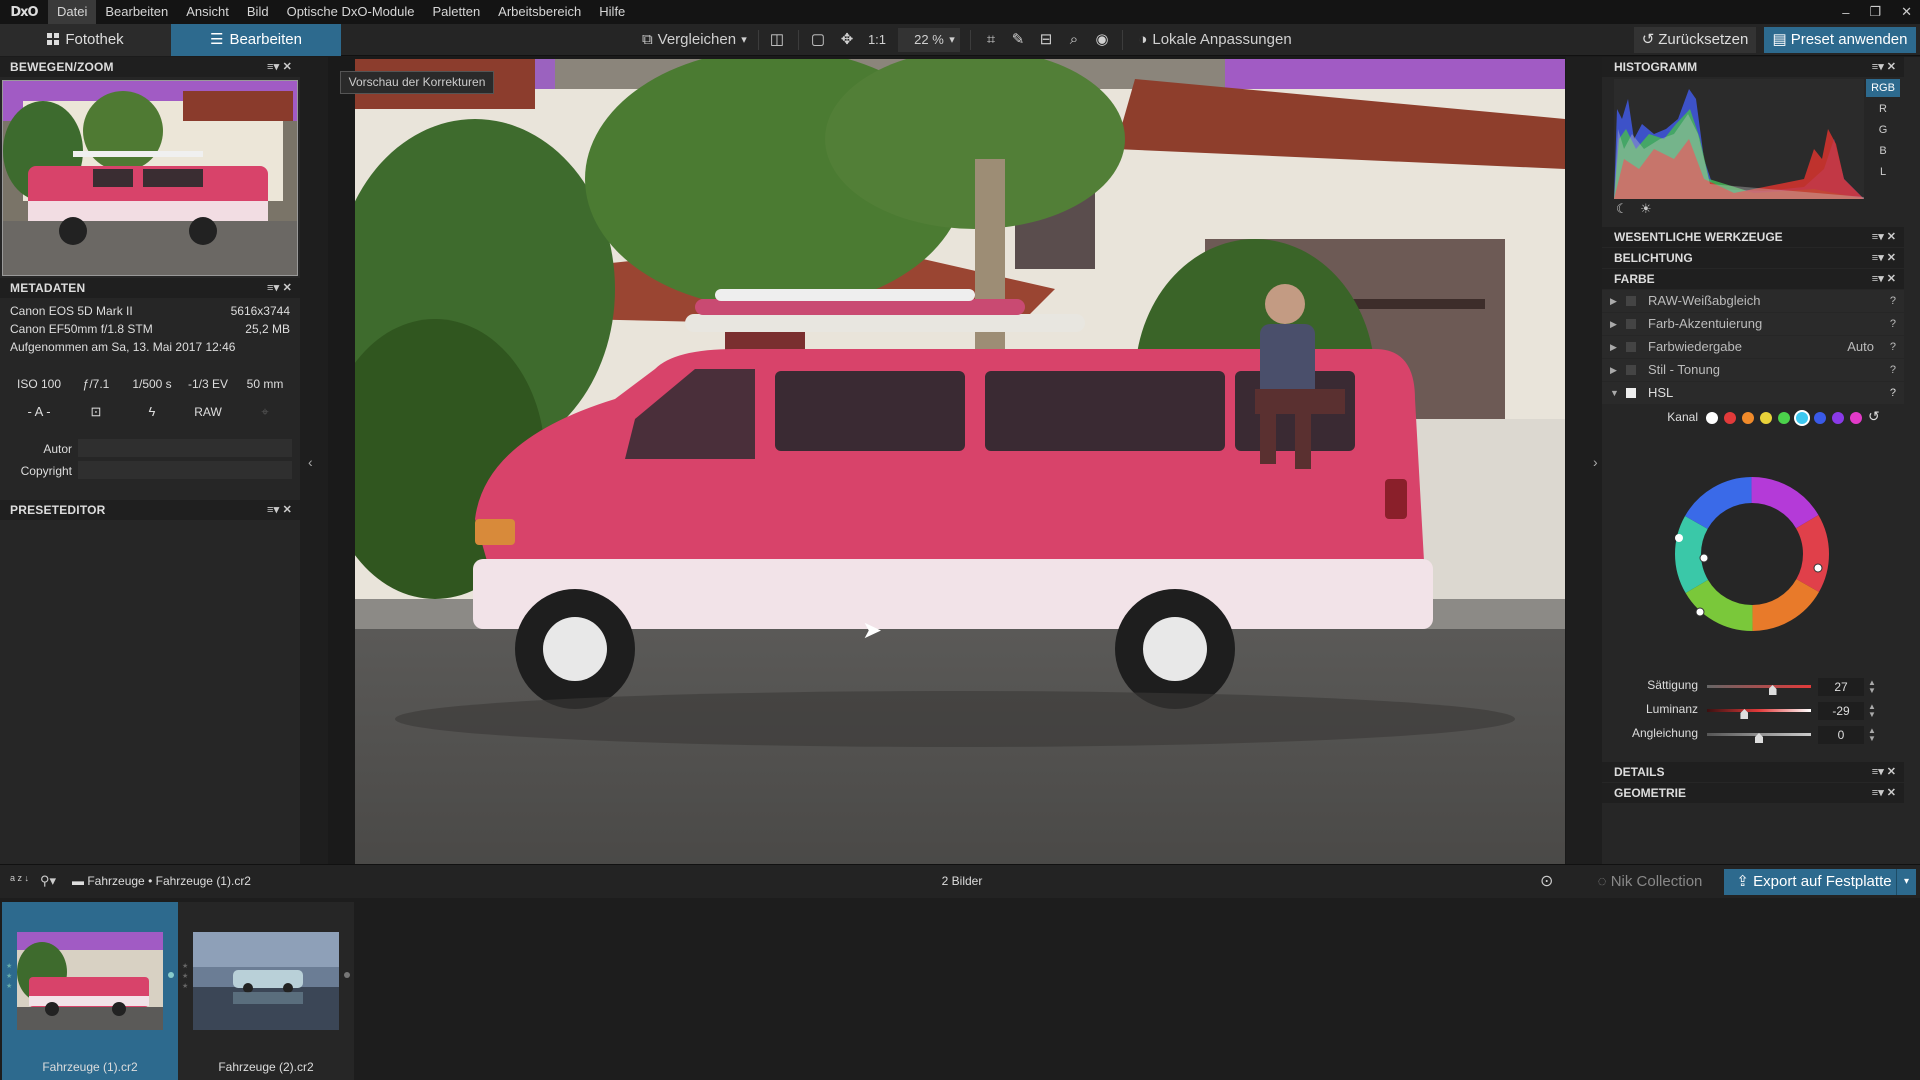  Describe the element at coordinates (1102, 40) in the screenshot. I see `red-eye-icon: ◉` at that location.